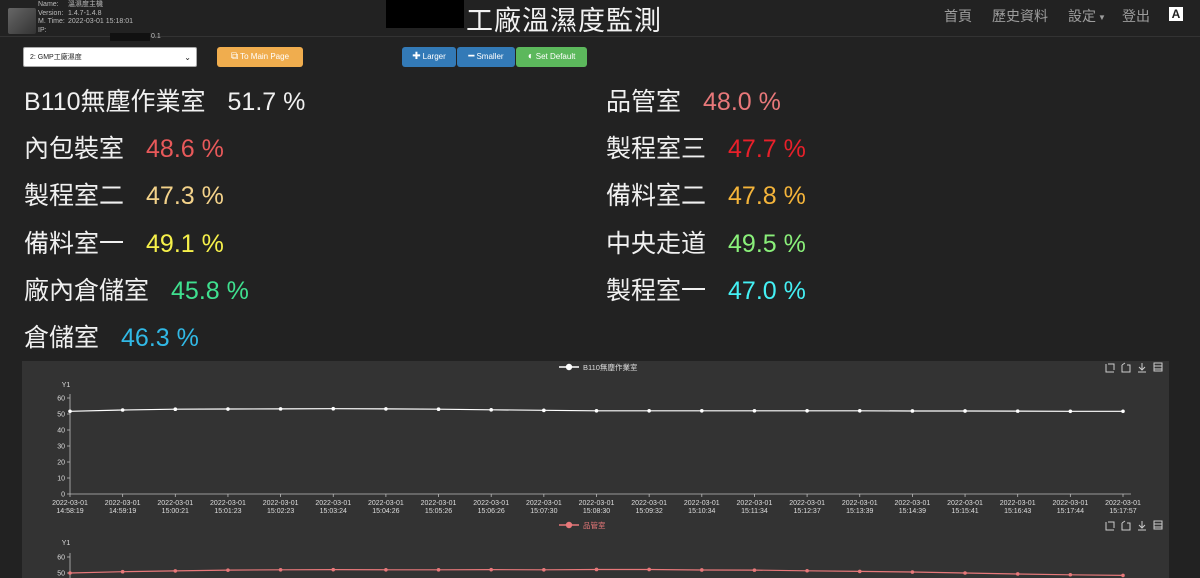 This screenshot has width=1200, height=578. I want to click on legend-marker, so click(569, 525).